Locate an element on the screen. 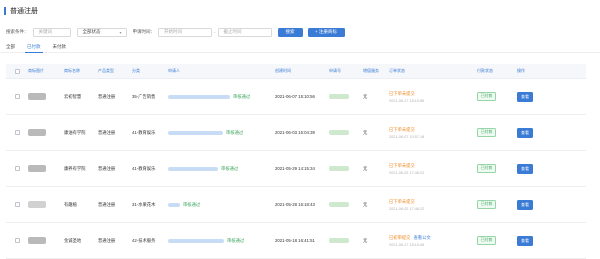 The width and height of the screenshot is (600, 259). chevron-down-icon: ▾ is located at coordinates (120, 32).